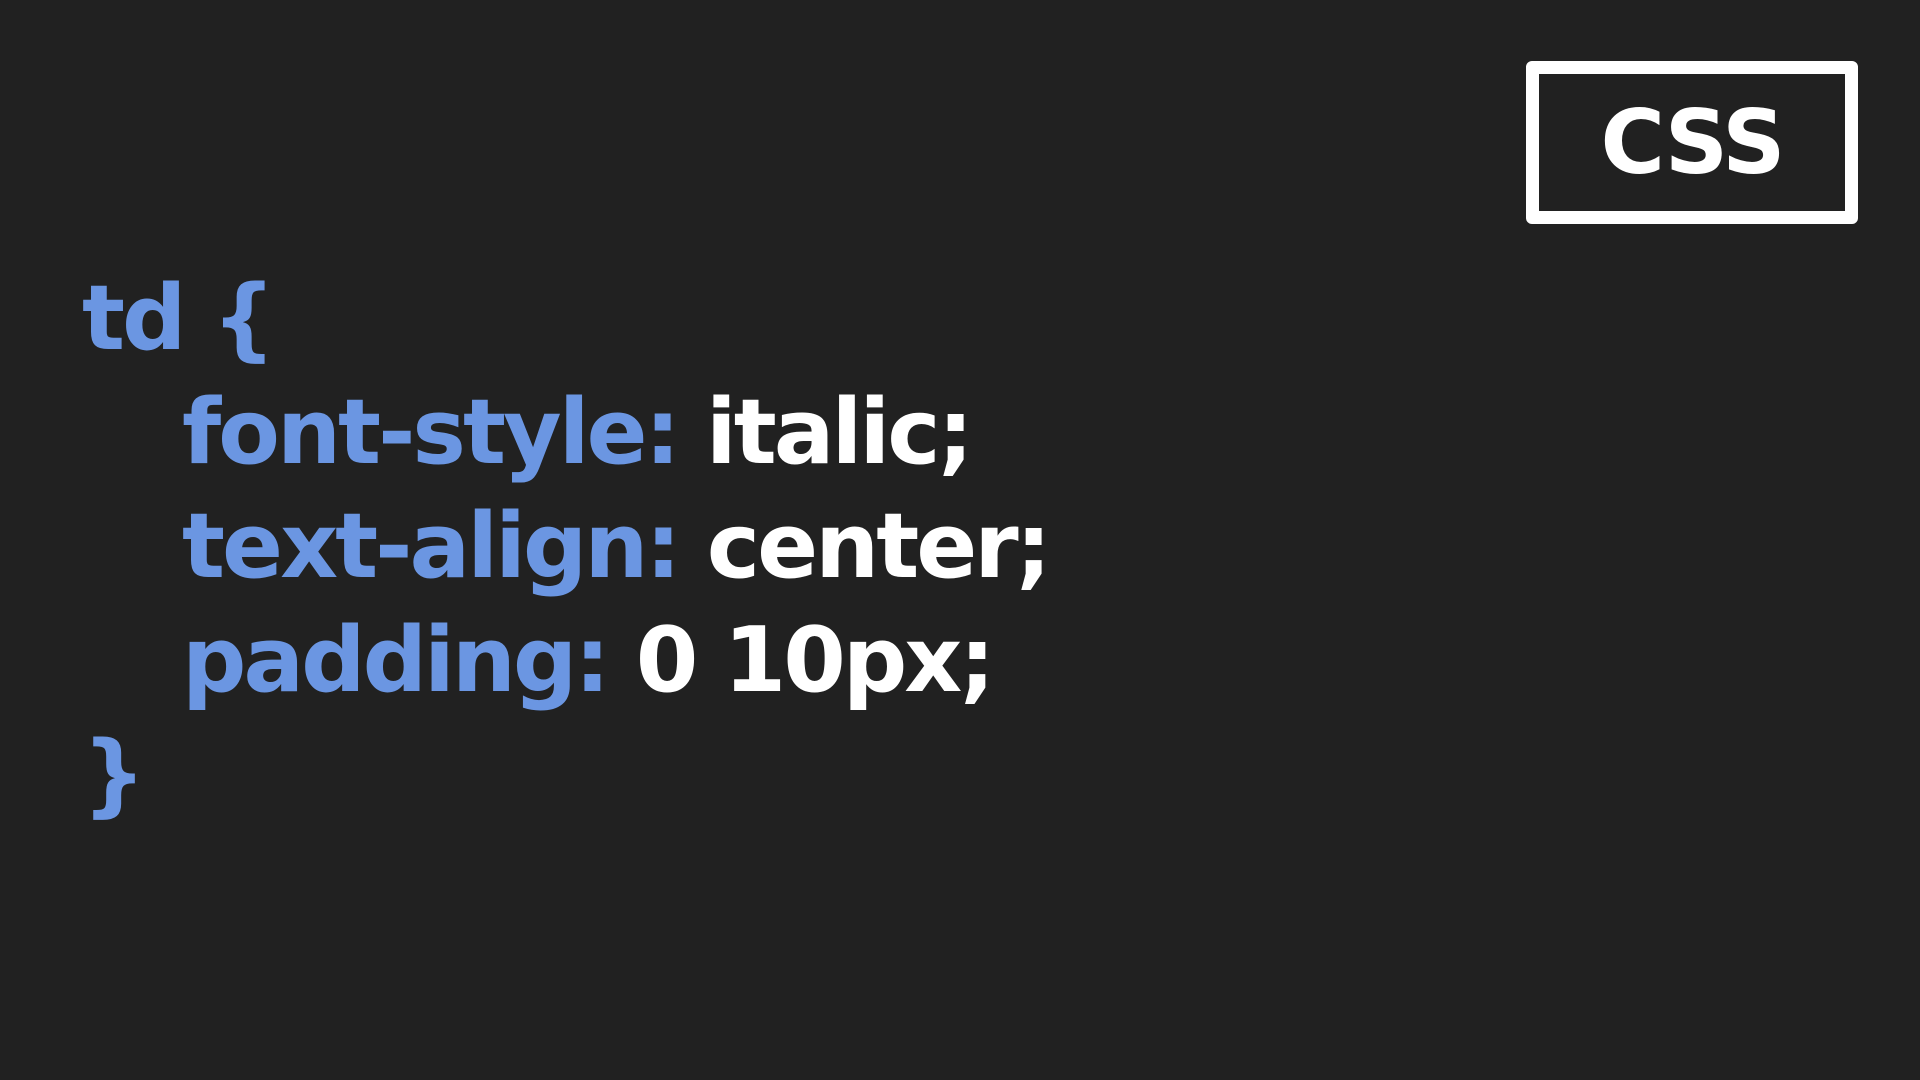 Image resolution: width=1920 pixels, height=1080 pixels. I want to click on css-property: padding:, so click(396, 660).